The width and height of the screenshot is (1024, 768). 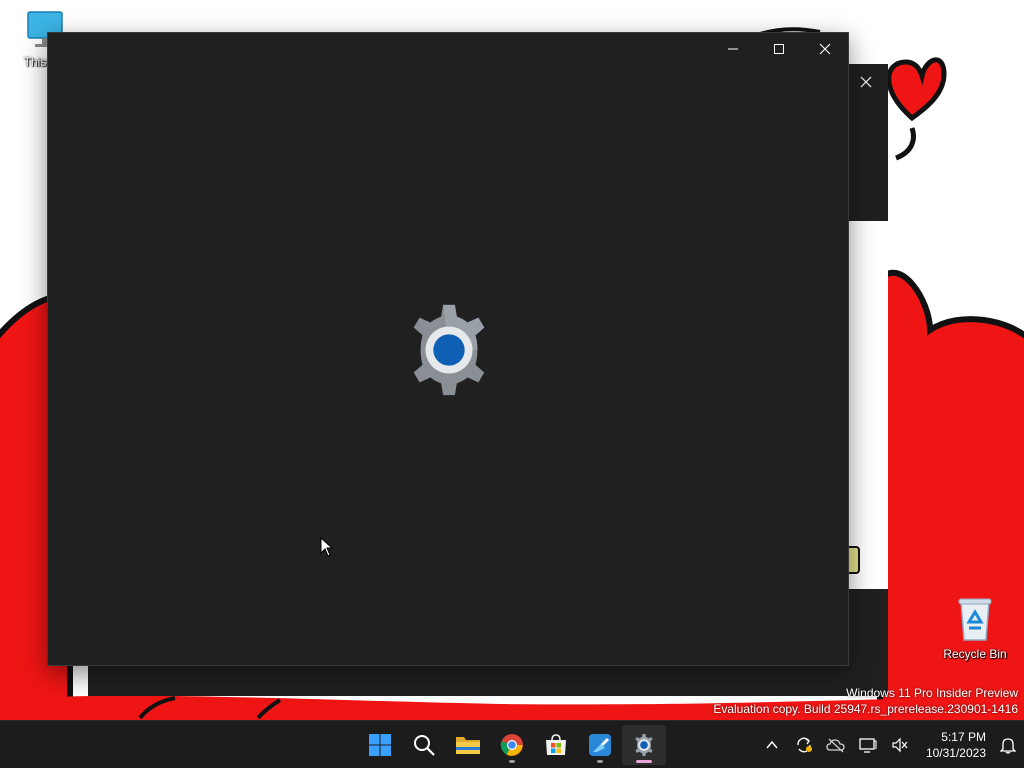 I want to click on display-icon, so click(x=868, y=745).